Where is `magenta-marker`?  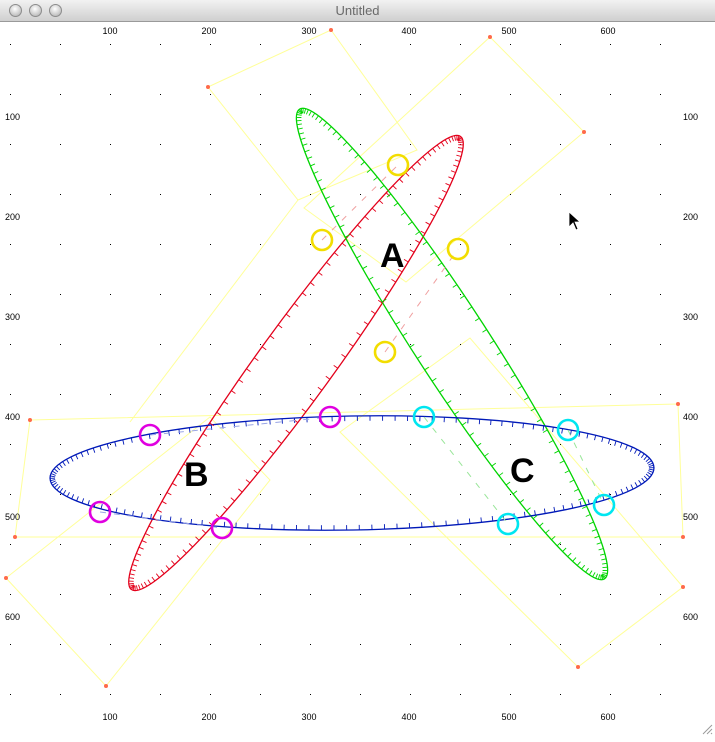
magenta-marker is located at coordinates (222, 528).